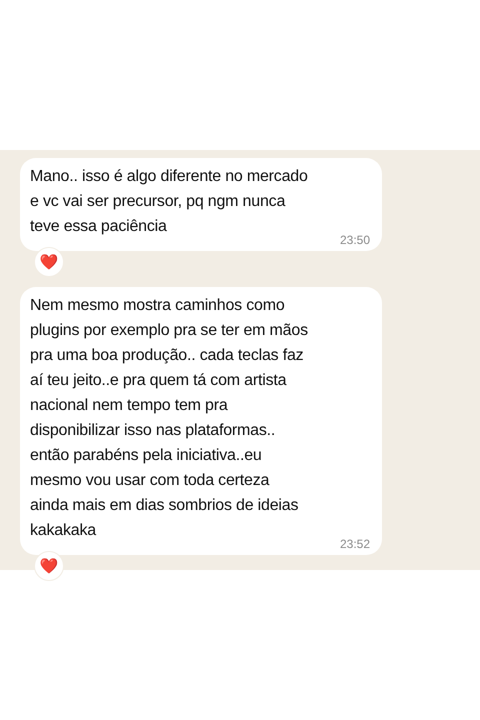  What do you see at coordinates (169, 202) in the screenshot?
I see `message-text: Mano.. isso é algo diferente no mercado e vc vai ser precursor, pq ngm nunca teve essa paciência` at bounding box center [169, 202].